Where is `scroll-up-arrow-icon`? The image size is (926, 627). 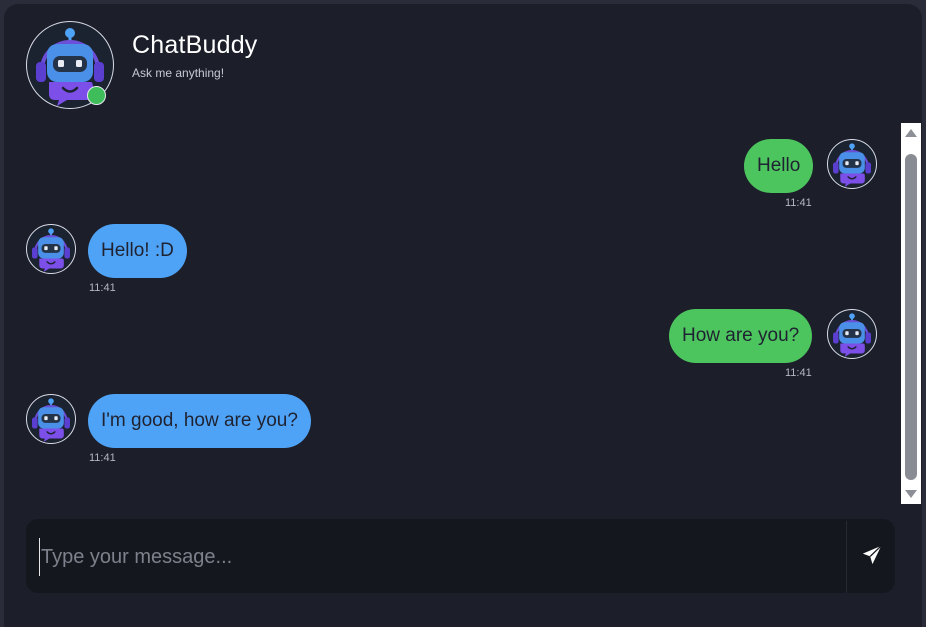 scroll-up-arrow-icon is located at coordinates (911, 133).